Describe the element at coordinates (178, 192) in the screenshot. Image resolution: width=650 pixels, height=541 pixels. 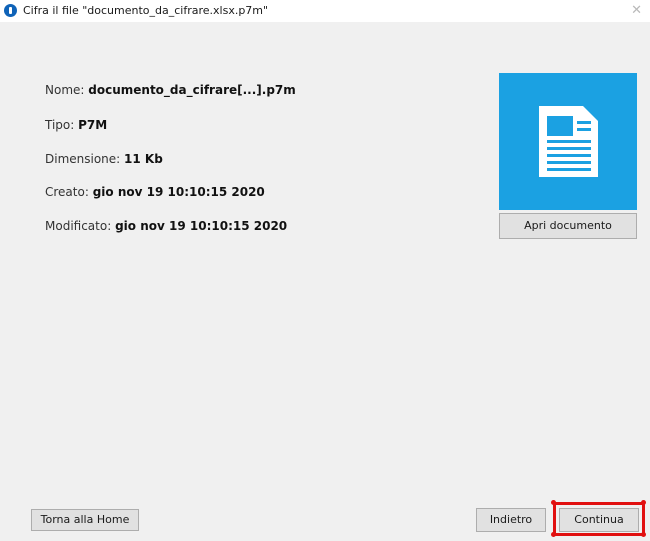
I see `file-created-value: gio nov 19 10:10:15 2020` at that location.